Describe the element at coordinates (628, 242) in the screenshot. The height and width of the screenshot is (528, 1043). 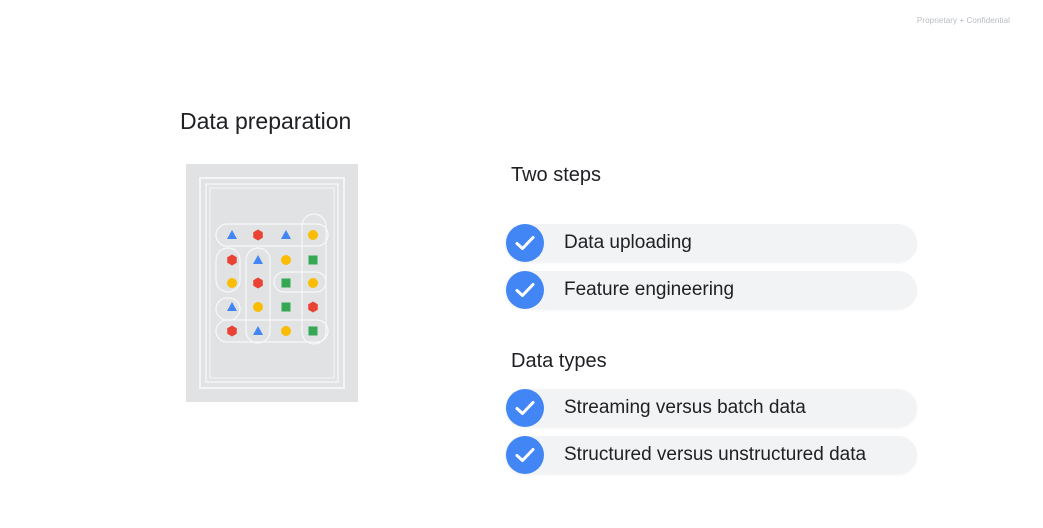
I see `list-item-label: Data uploading` at that location.